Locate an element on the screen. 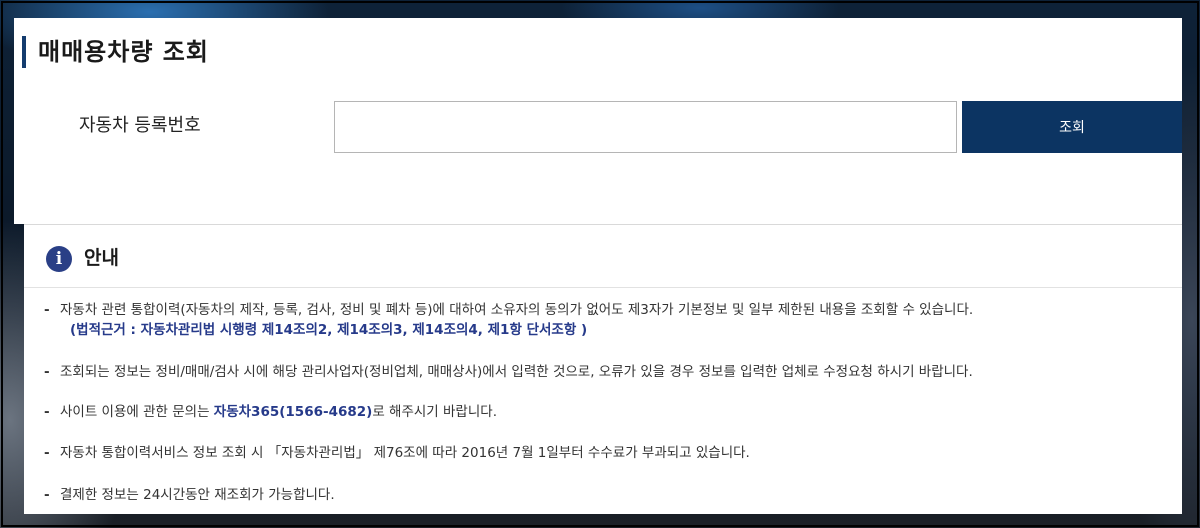 This screenshot has height=528, width=1200. title-accent-bar is located at coordinates (24, 52).